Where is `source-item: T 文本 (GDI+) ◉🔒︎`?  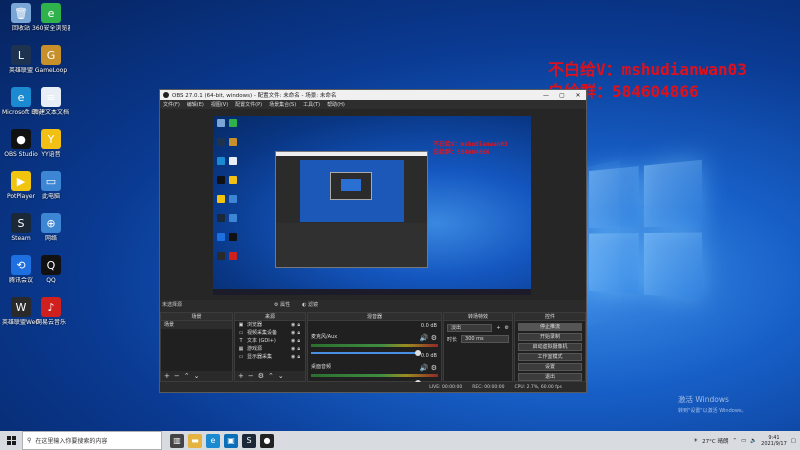 source-item: T 文本 (GDI+) ◉🔒︎ is located at coordinates (270, 341).